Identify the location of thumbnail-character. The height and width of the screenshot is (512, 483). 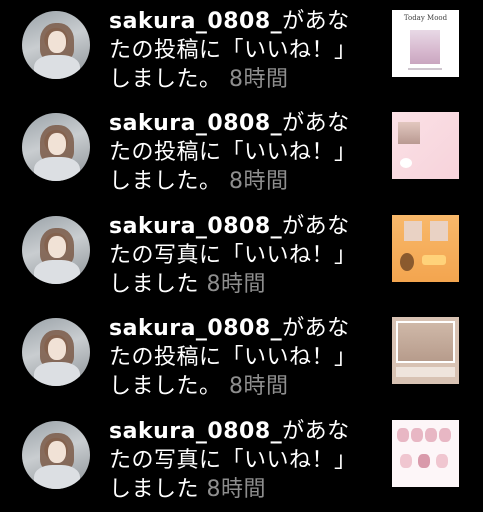
(407, 262).